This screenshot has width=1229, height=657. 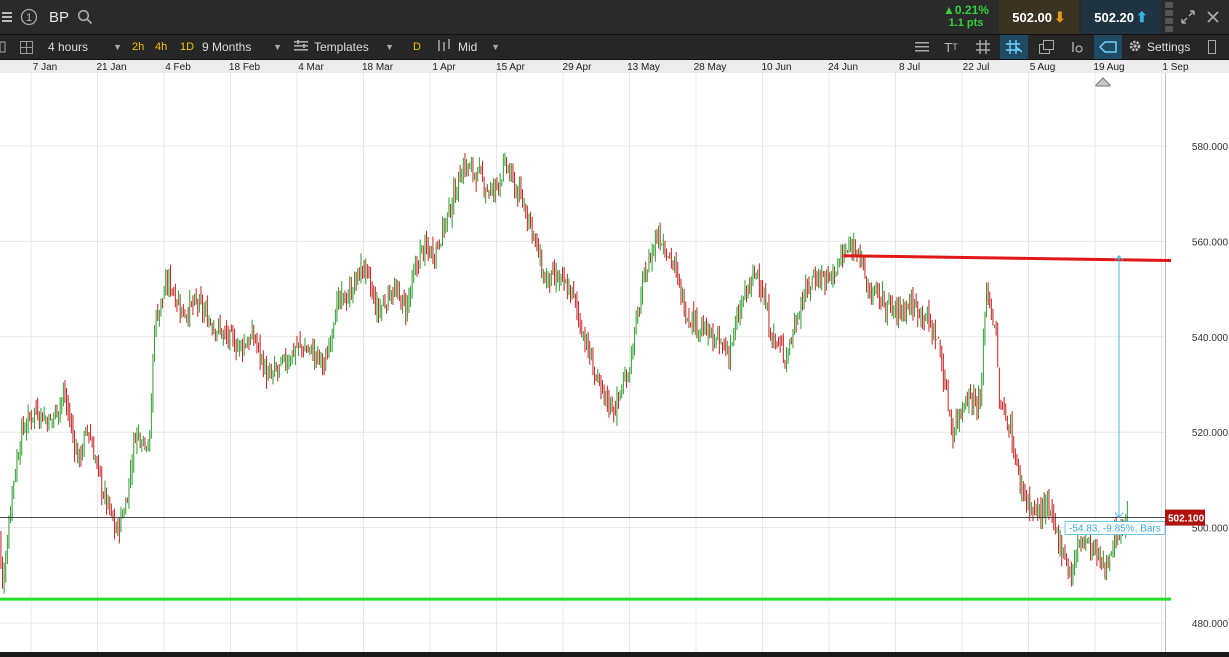 What do you see at coordinates (7, 17) in the screenshot?
I see `menu-icon` at bounding box center [7, 17].